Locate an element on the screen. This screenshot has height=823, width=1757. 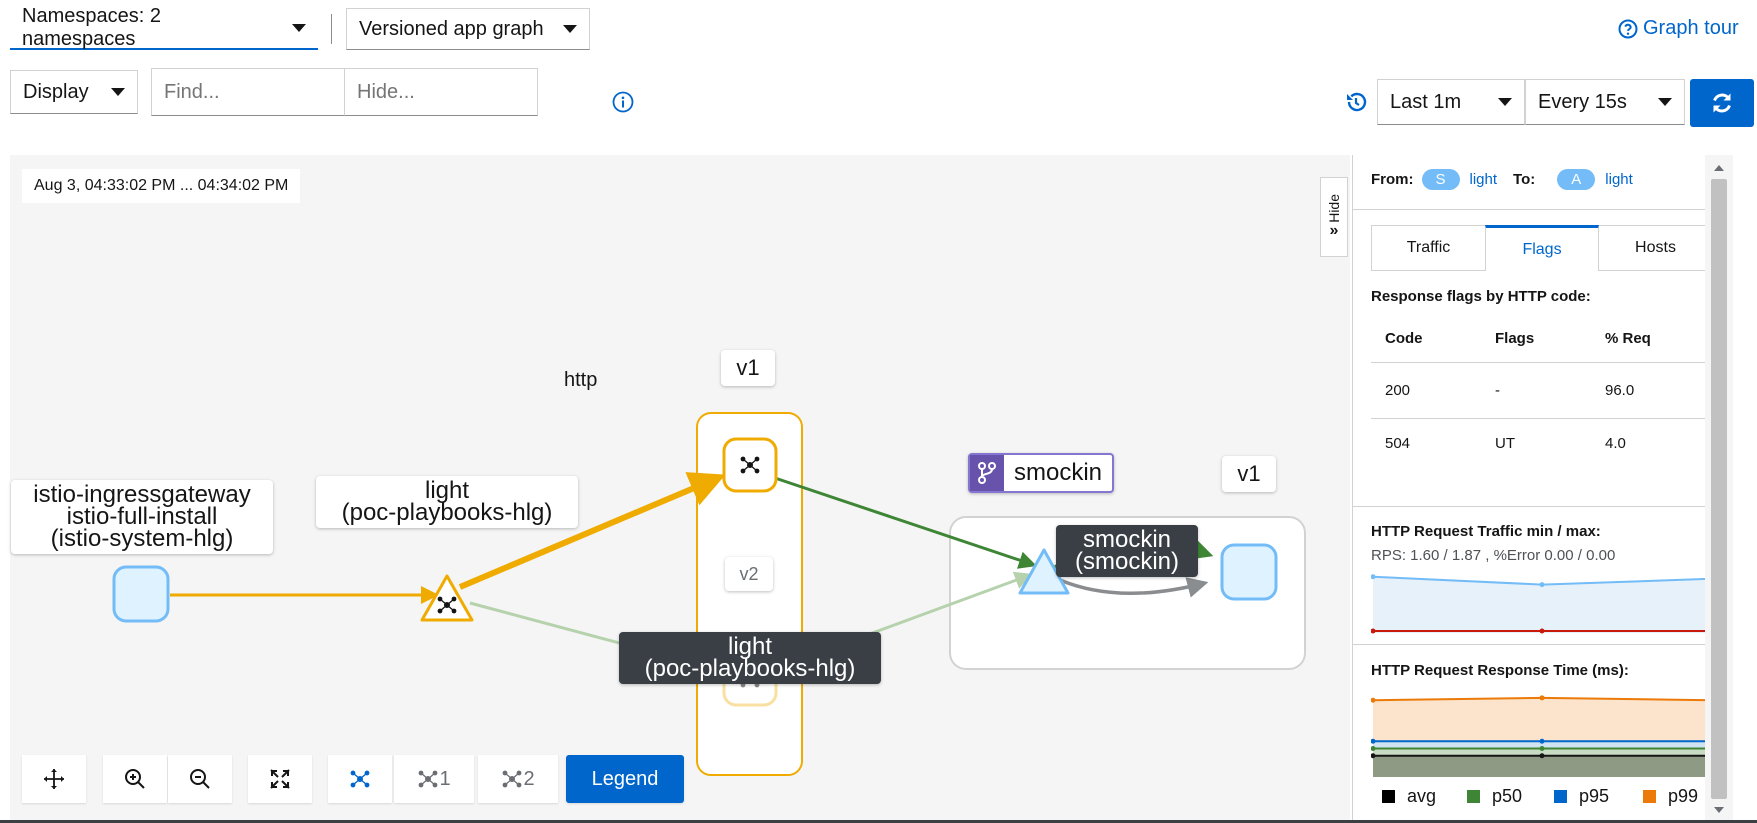
refresh-interval-label: Every 15s is located at coordinates (1582, 101).